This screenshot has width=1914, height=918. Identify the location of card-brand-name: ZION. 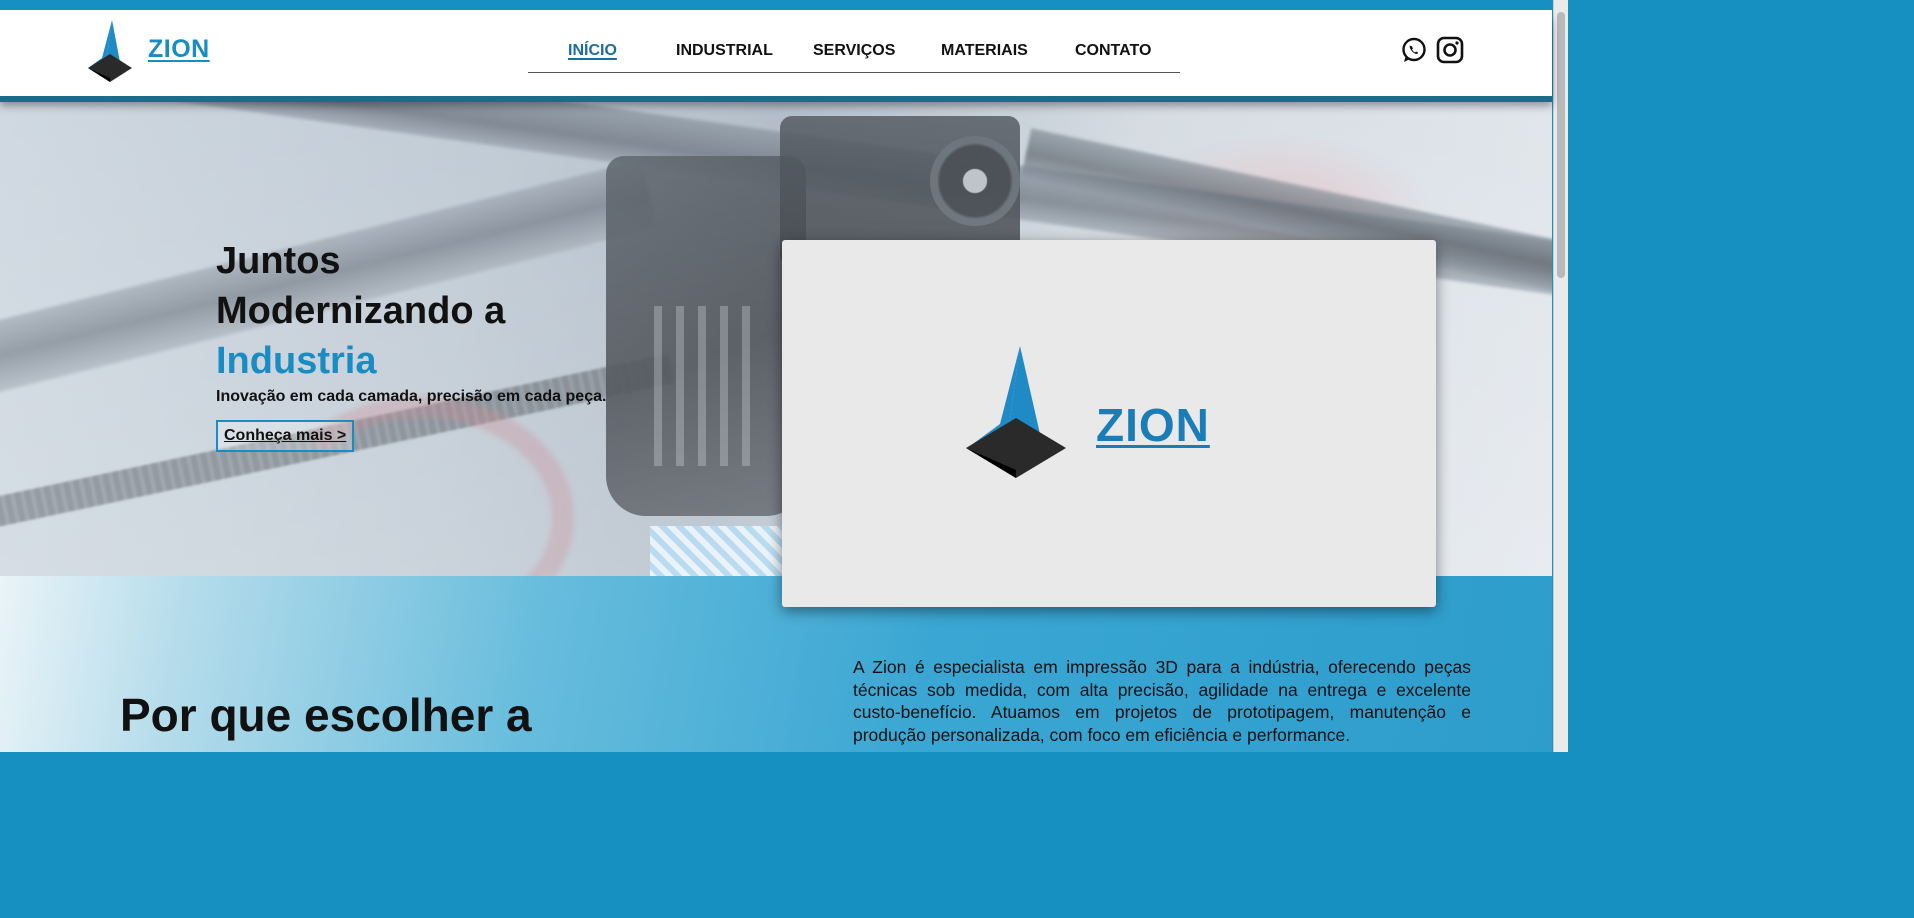
(1153, 425).